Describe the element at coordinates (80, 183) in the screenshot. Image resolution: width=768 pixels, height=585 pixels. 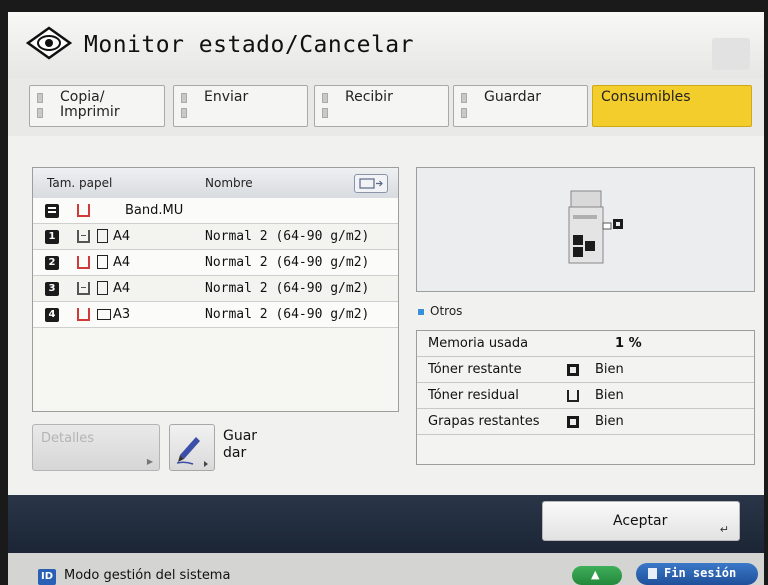
I see `column-header-size: Tam. papel` at that location.